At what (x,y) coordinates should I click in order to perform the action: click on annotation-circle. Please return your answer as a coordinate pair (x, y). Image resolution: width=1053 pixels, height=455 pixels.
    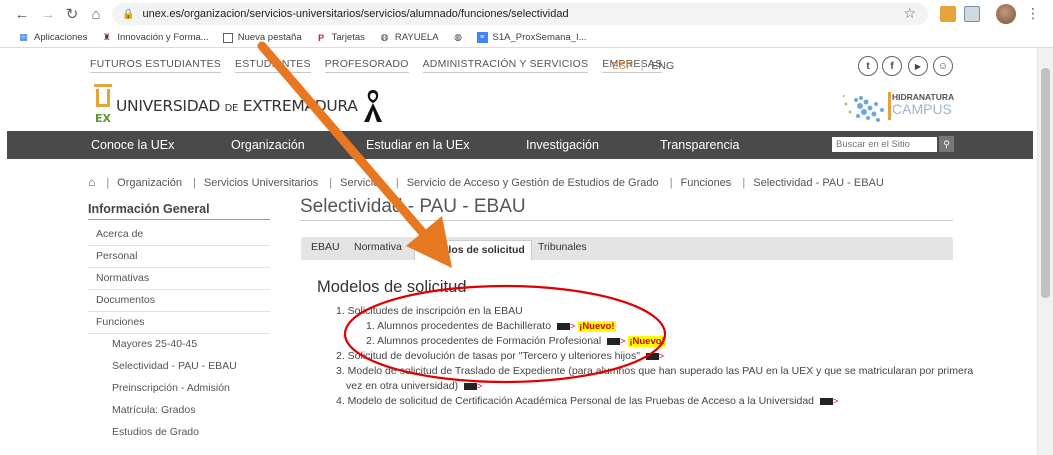
    Looking at the image, I should click on (505, 334).